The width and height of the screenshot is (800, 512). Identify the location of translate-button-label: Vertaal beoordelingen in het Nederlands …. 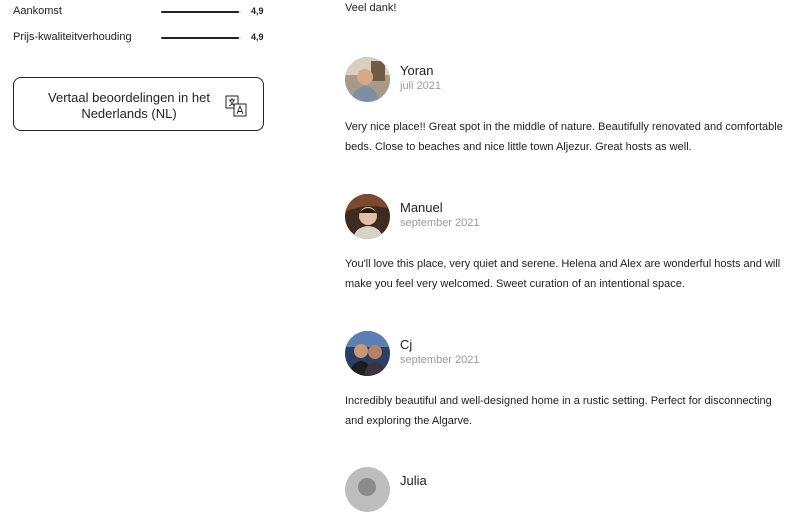
(129, 105).